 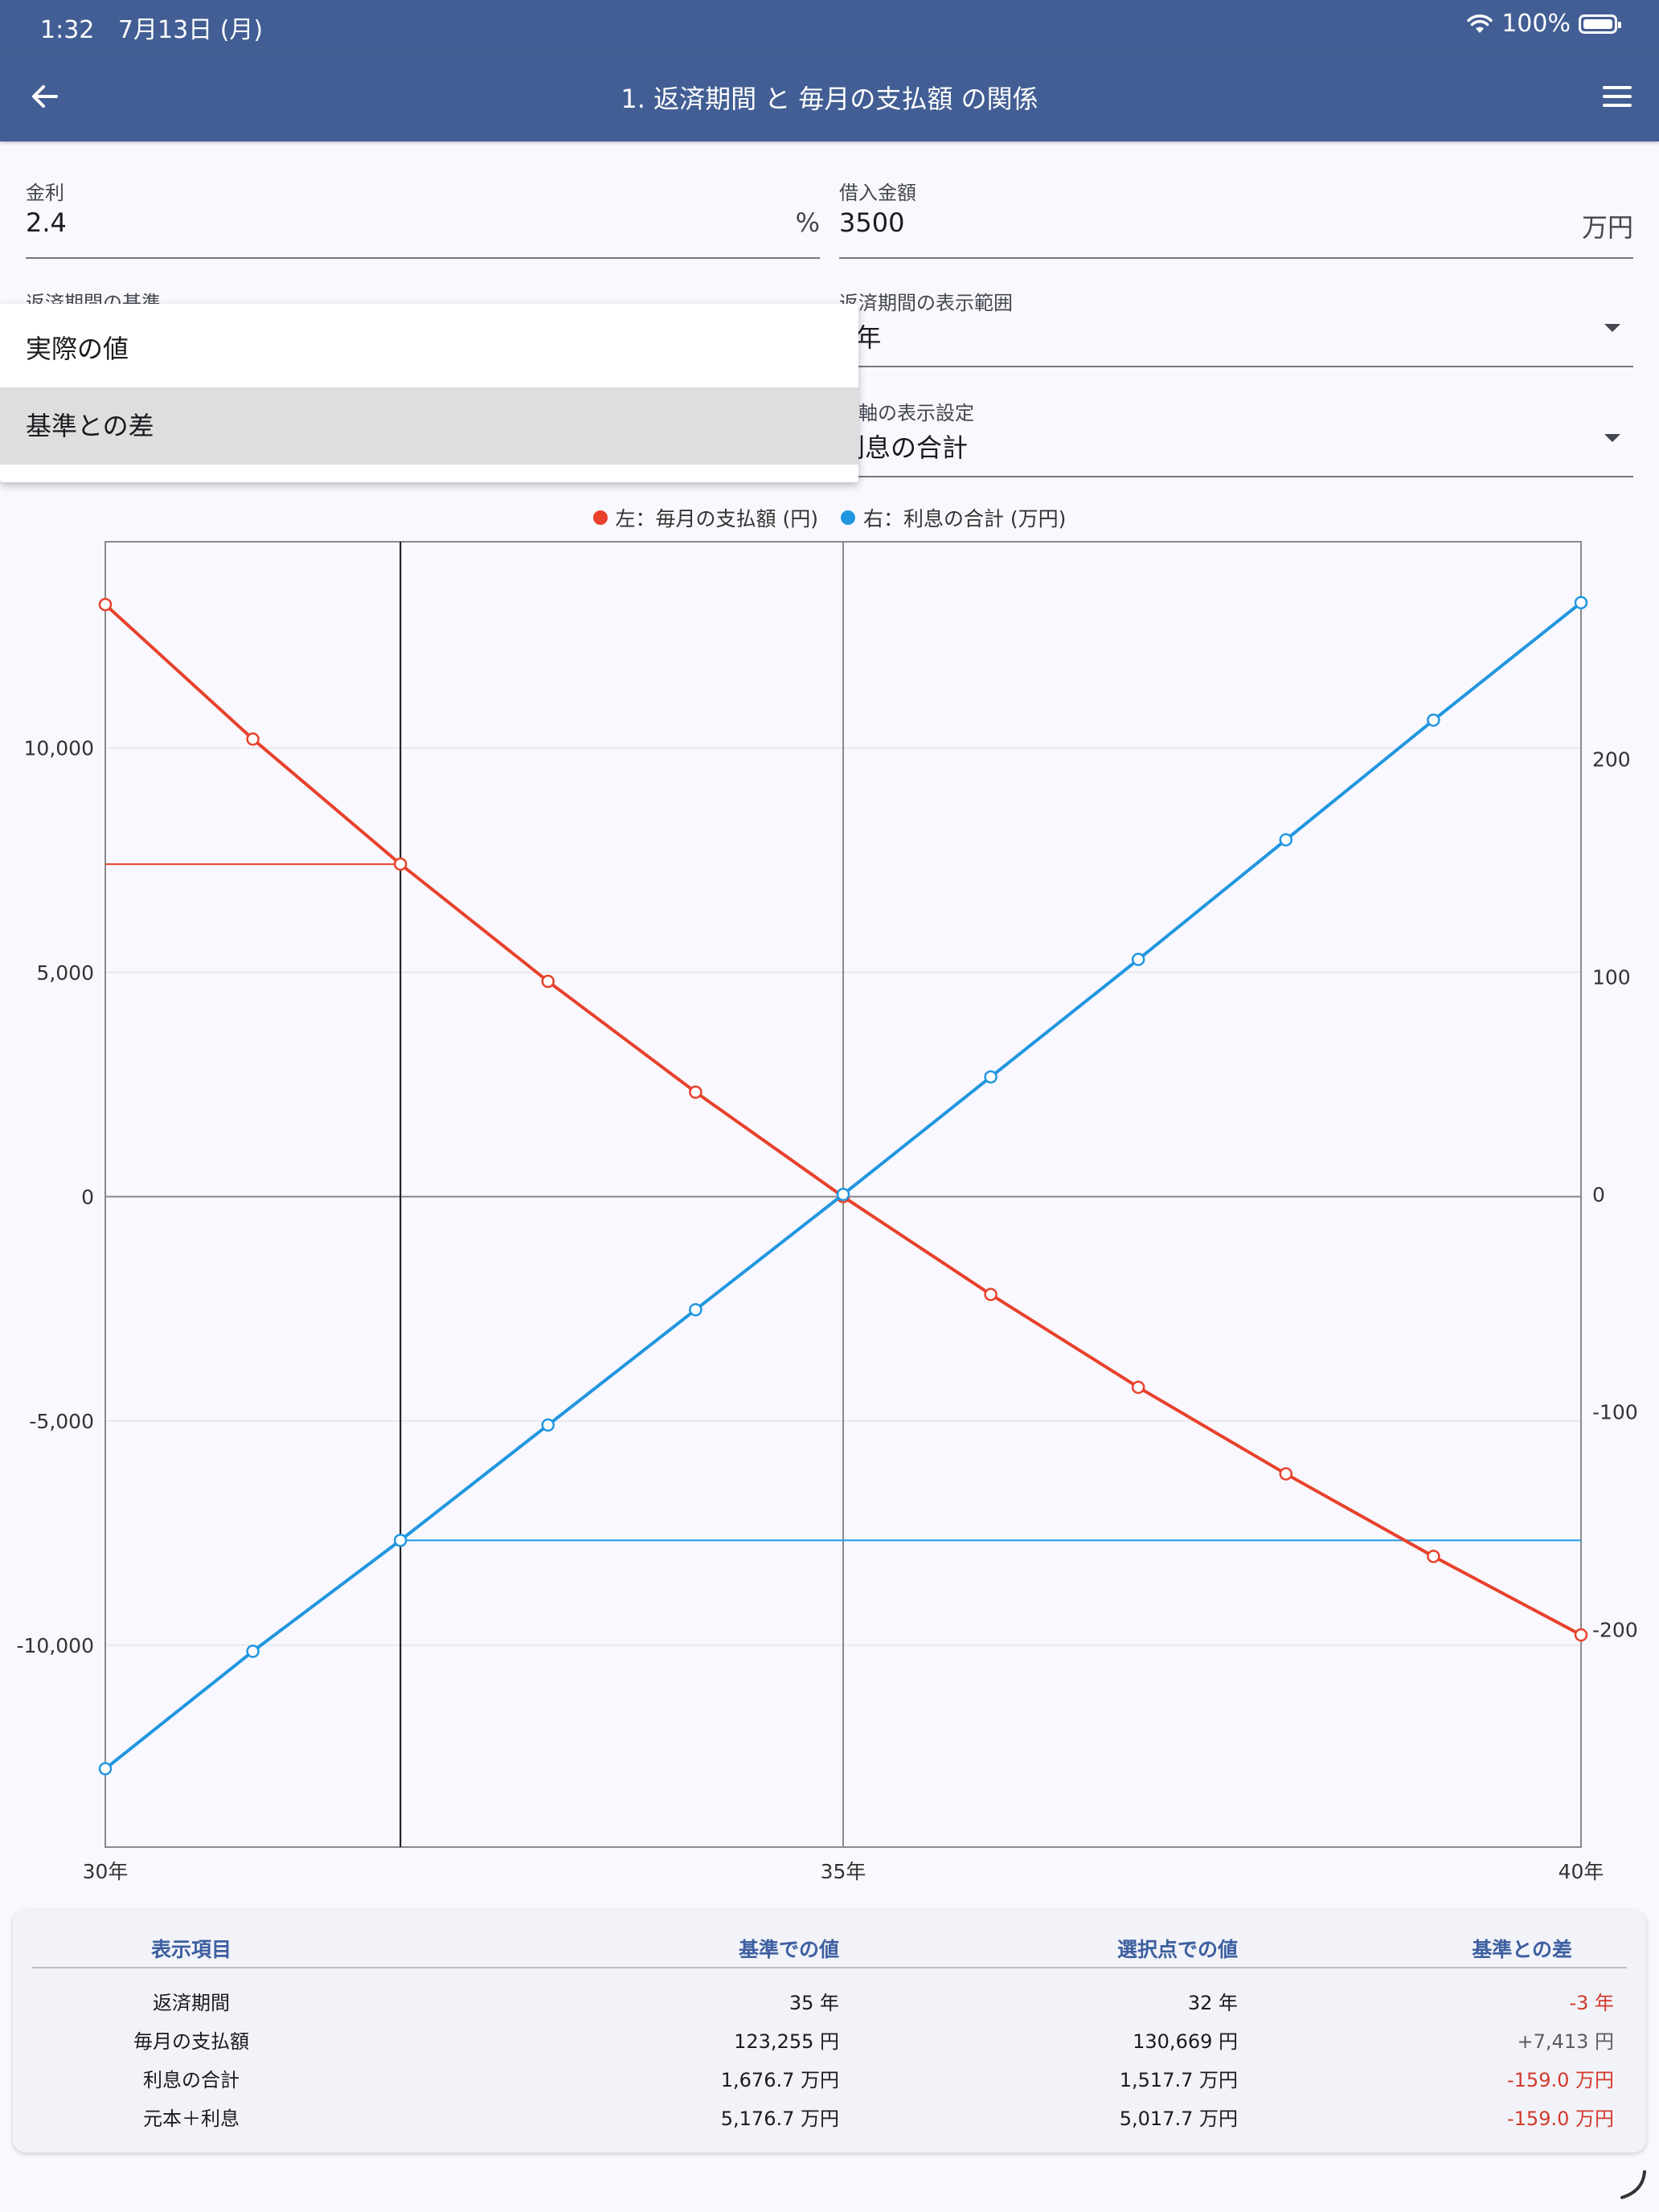 I want to click on table-cell-diff: -3 年, so click(x=1591, y=2003).